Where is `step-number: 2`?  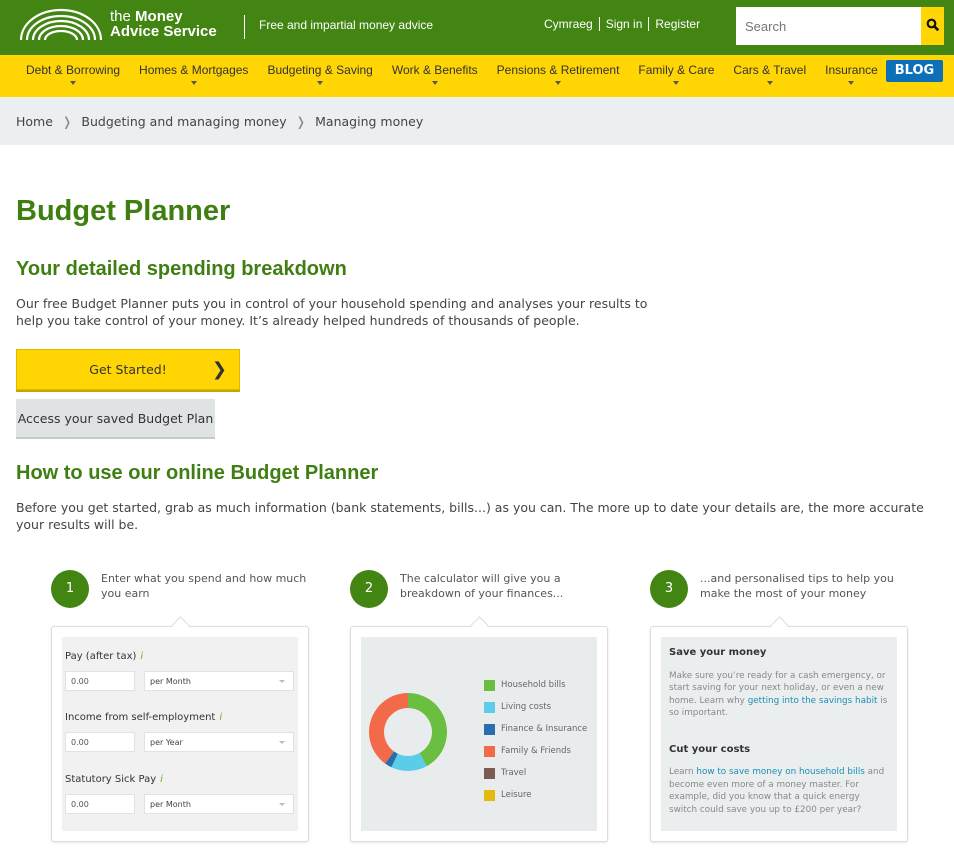
step-number: 2 is located at coordinates (369, 589).